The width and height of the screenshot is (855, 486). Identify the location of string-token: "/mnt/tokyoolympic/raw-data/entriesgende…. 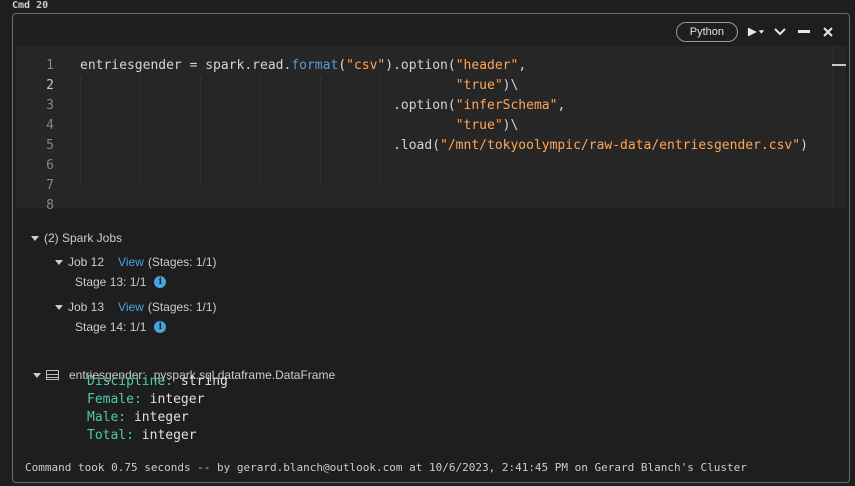
(620, 145).